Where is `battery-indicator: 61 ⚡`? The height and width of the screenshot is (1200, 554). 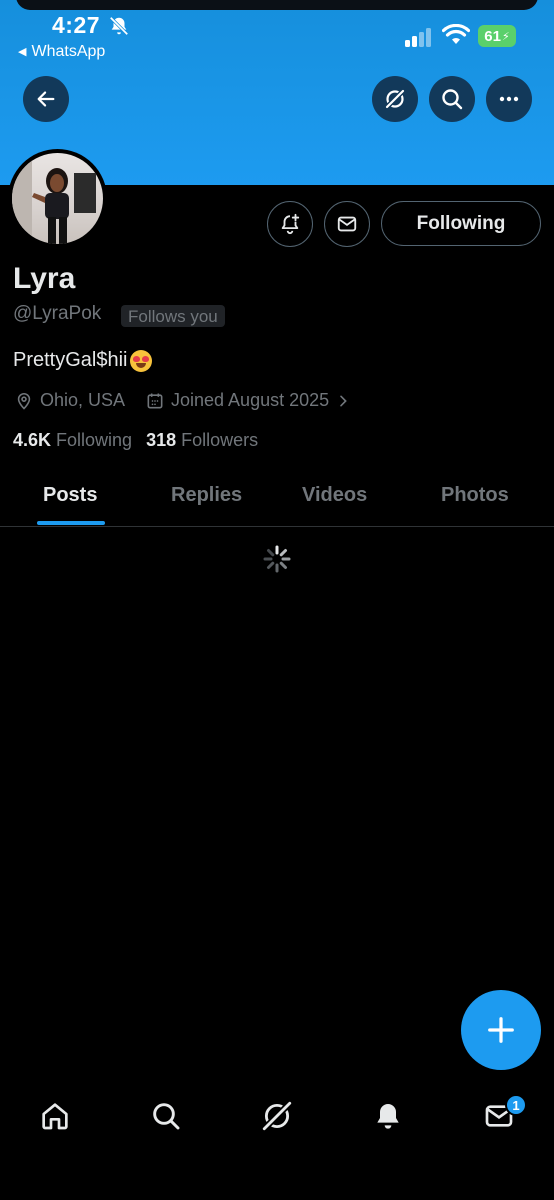 battery-indicator: 61 ⚡ is located at coordinates (497, 36).